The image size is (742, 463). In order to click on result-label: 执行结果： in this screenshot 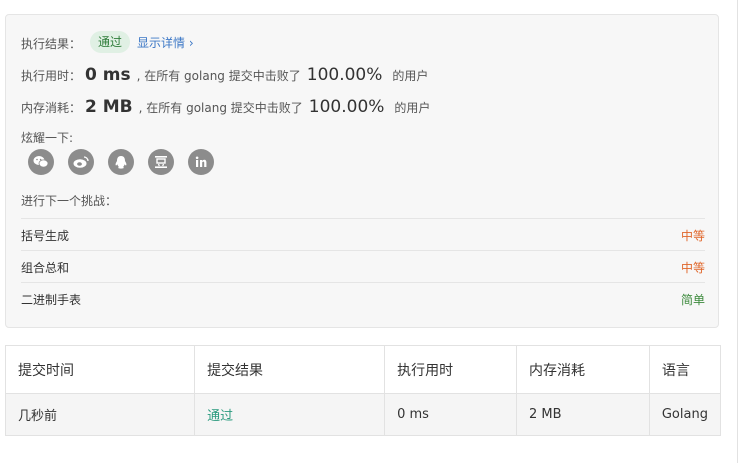, I will do `click(51, 44)`.